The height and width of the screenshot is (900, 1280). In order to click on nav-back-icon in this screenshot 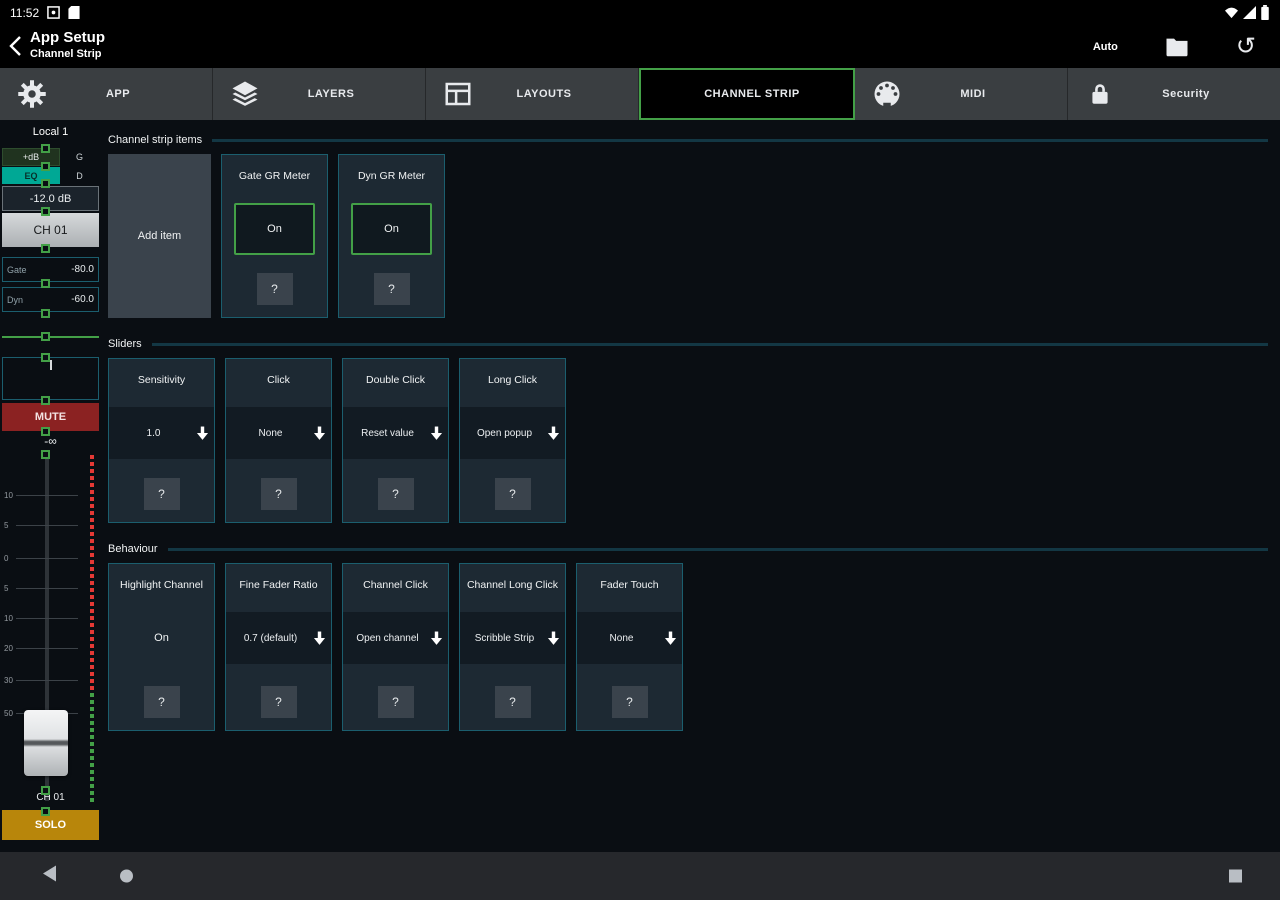, I will do `click(49, 873)`.